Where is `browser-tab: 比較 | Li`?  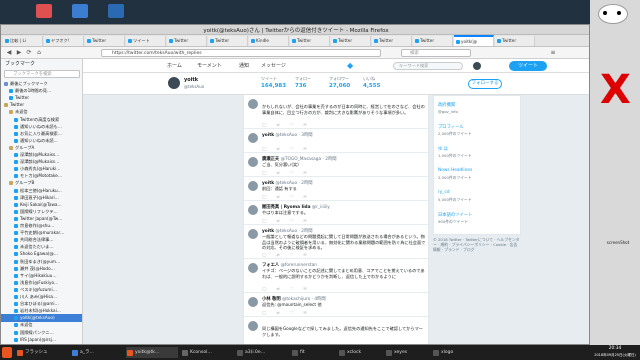 browser-tab: 比較 | Li is located at coordinates (23, 41).